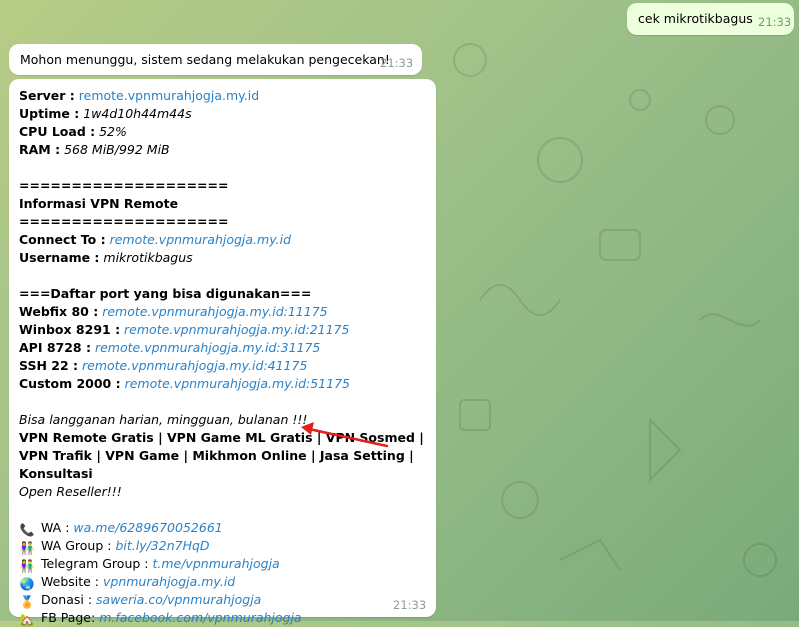 This screenshot has width=799, height=627. Describe the element at coordinates (148, 257) in the screenshot. I see `username-value: mikrotikbagus` at that location.